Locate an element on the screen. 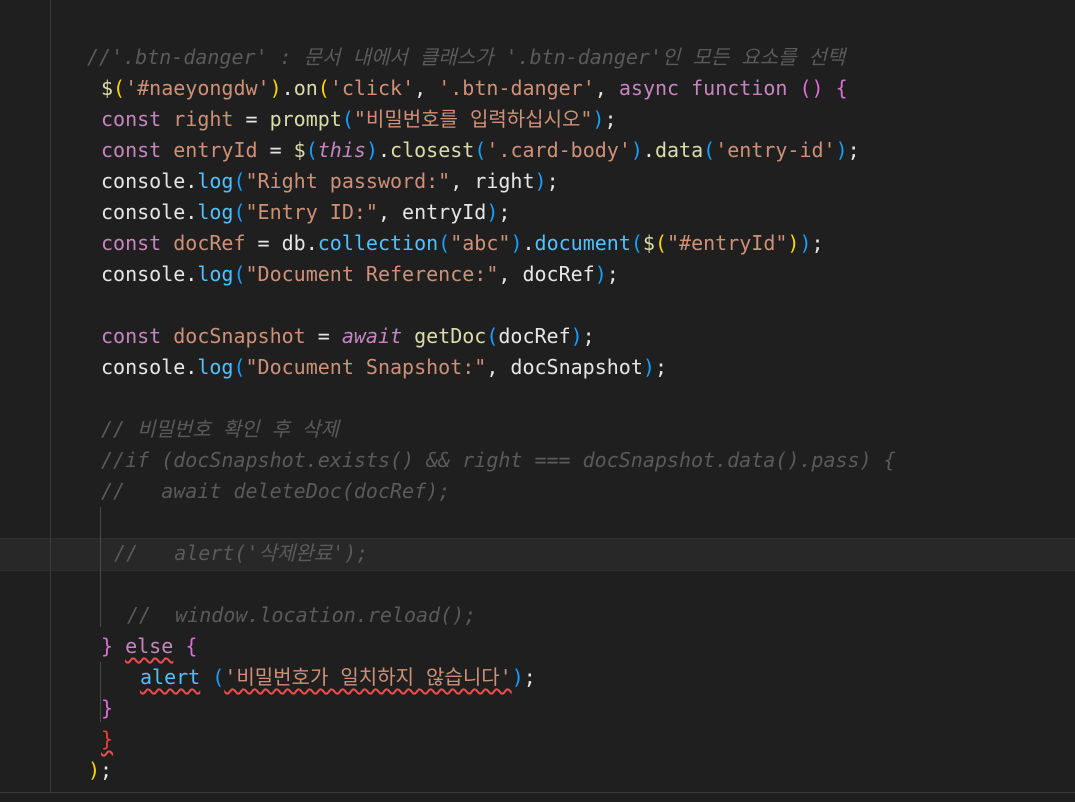 The width and height of the screenshot is (1075, 802). code-line: const right = prompt("비밀번호를 입력하십시오"); is located at coordinates (359, 119).